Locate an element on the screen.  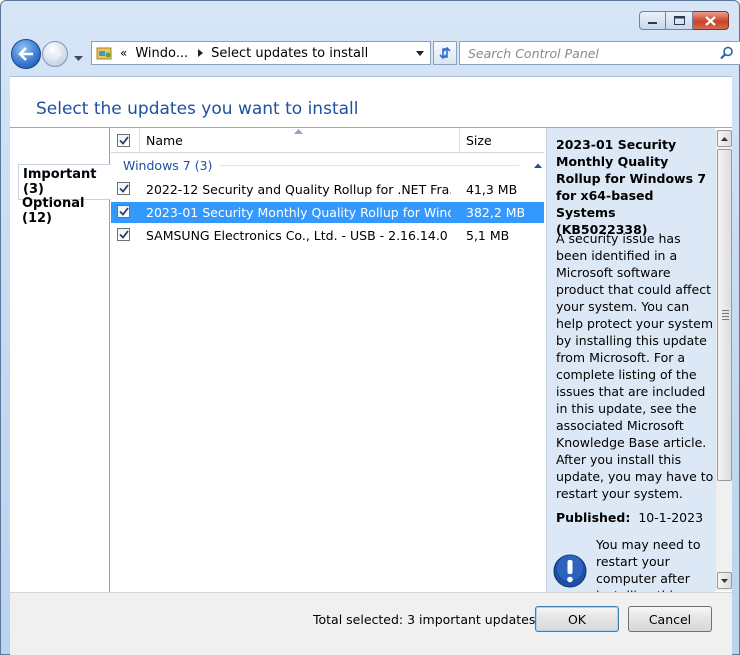
scroll-down-button is located at coordinates (724, 580).